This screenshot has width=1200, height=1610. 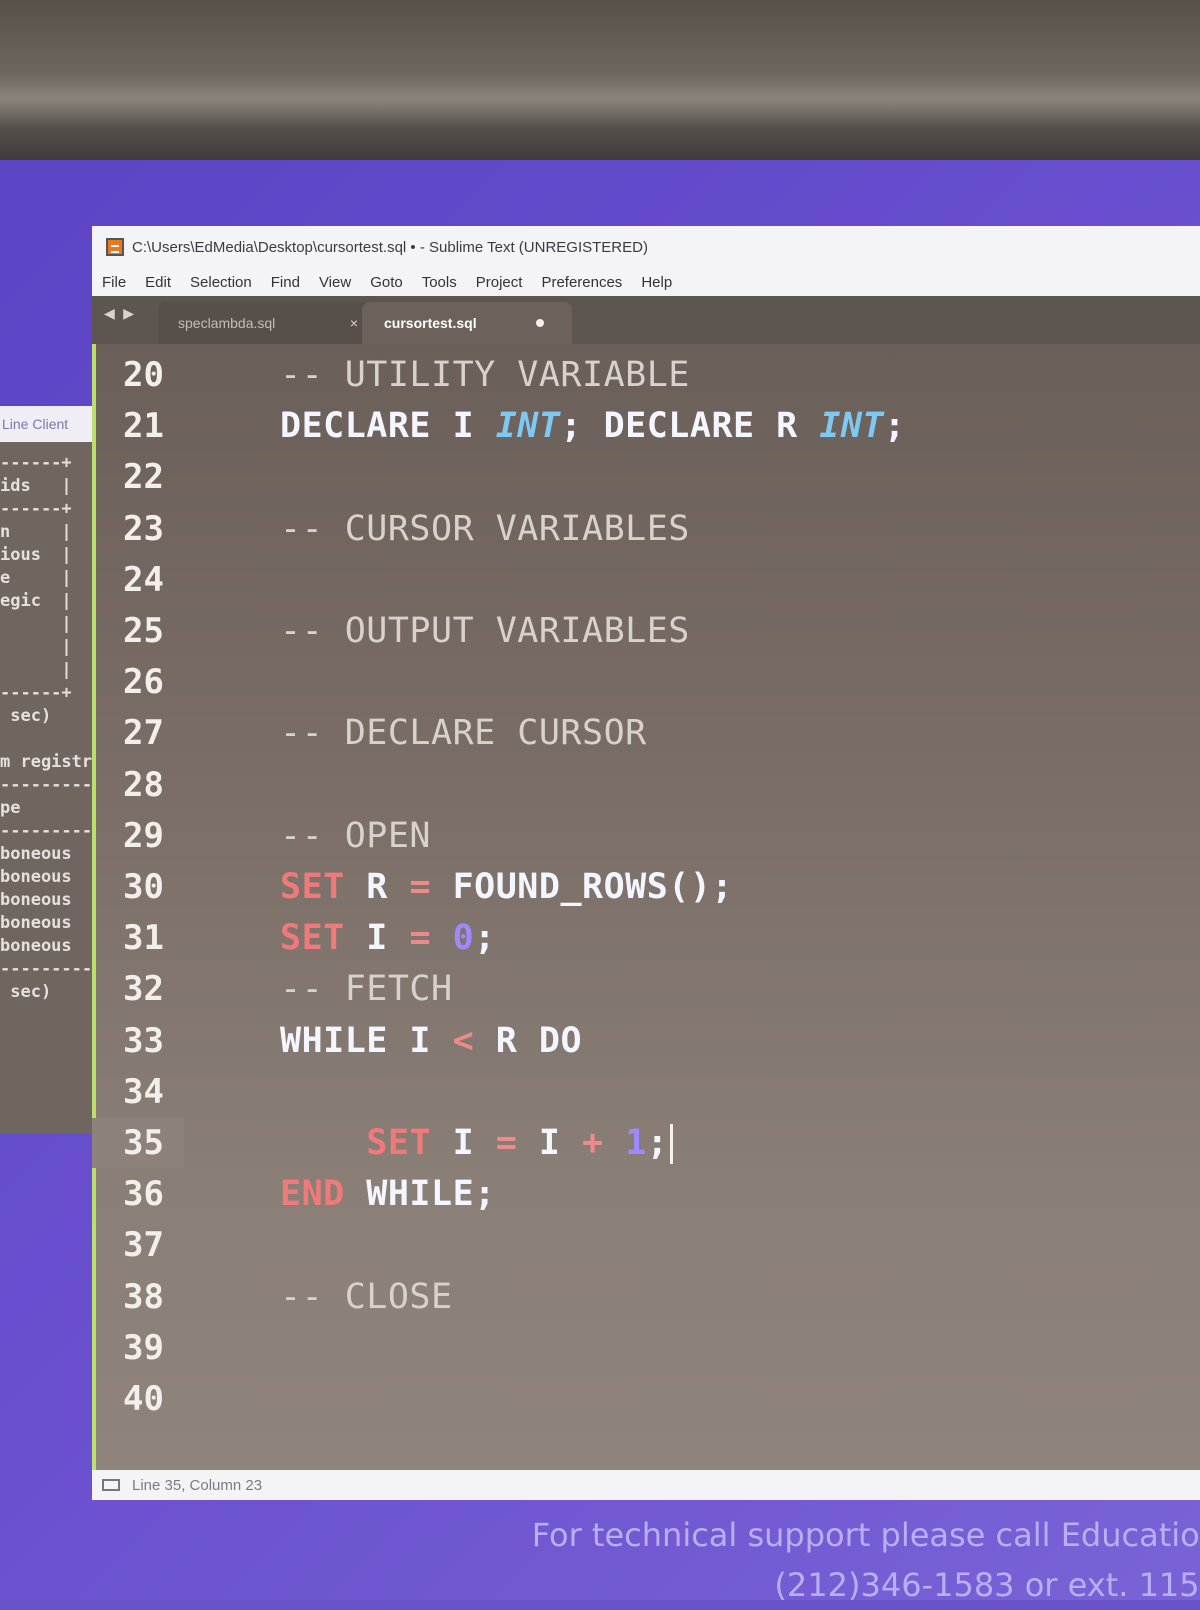 I want to click on line-number: 31, so click(x=143, y=938).